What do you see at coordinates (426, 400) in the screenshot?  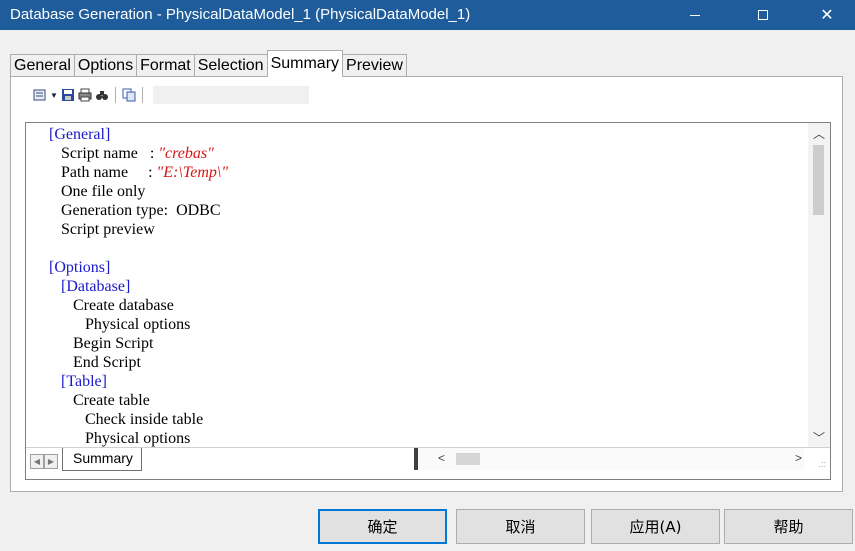 I see `summary-line: Create table` at bounding box center [426, 400].